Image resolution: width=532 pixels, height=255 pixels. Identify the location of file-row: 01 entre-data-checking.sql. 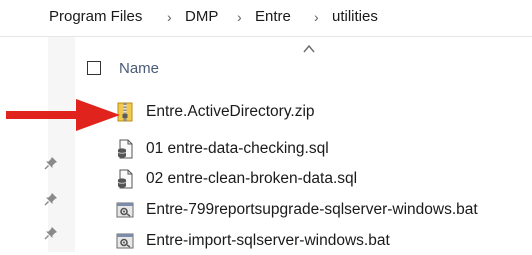
(320, 150).